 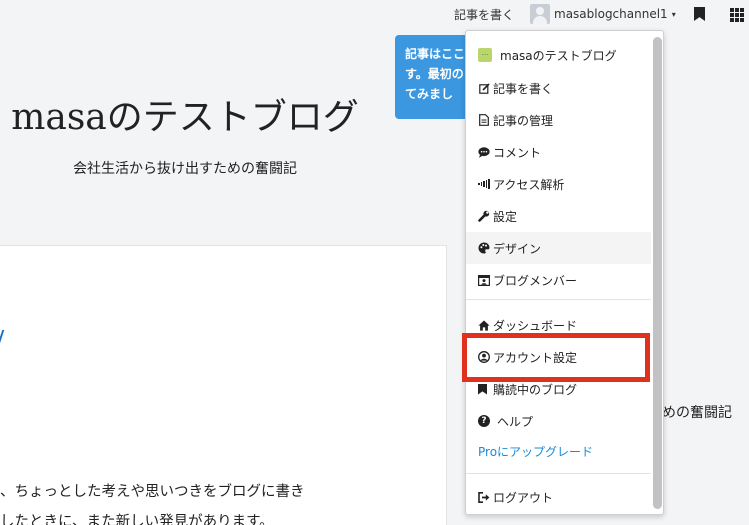 I want to click on menu-item-label: 設定, so click(x=505, y=216).